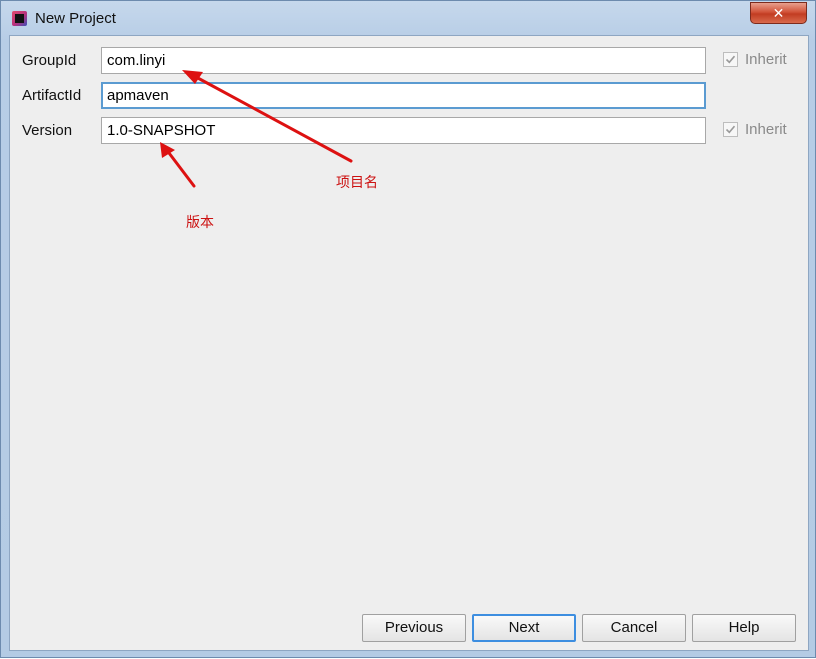 The height and width of the screenshot is (659, 816). What do you see at coordinates (634, 628) in the screenshot?
I see `cancel-button: Cancel` at bounding box center [634, 628].